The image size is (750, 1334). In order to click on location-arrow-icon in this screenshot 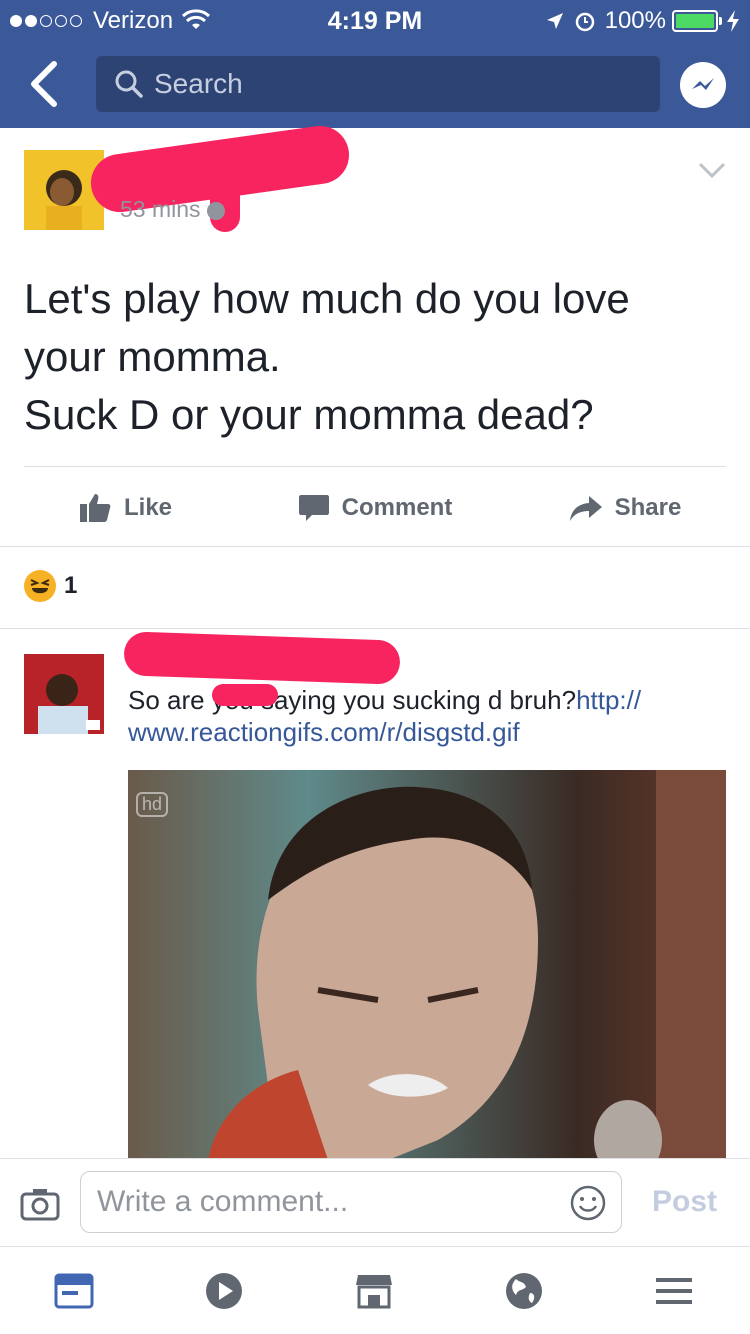, I will do `click(554, 21)`.